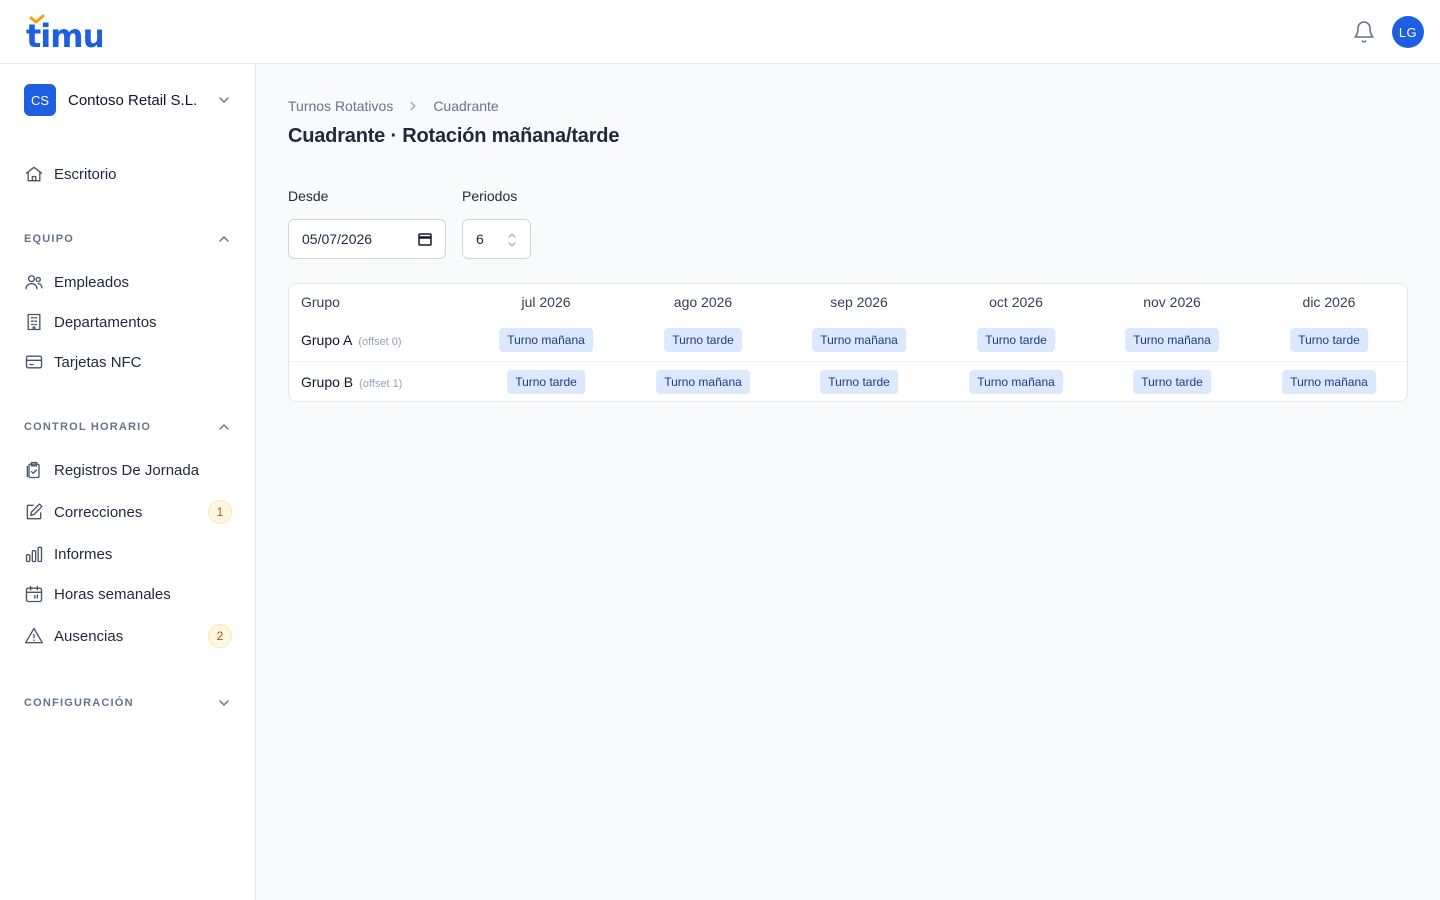 Image resolution: width=1440 pixels, height=900 pixels. What do you see at coordinates (1329, 302) in the screenshot?
I see `column-header-month: dic 2026` at bounding box center [1329, 302].